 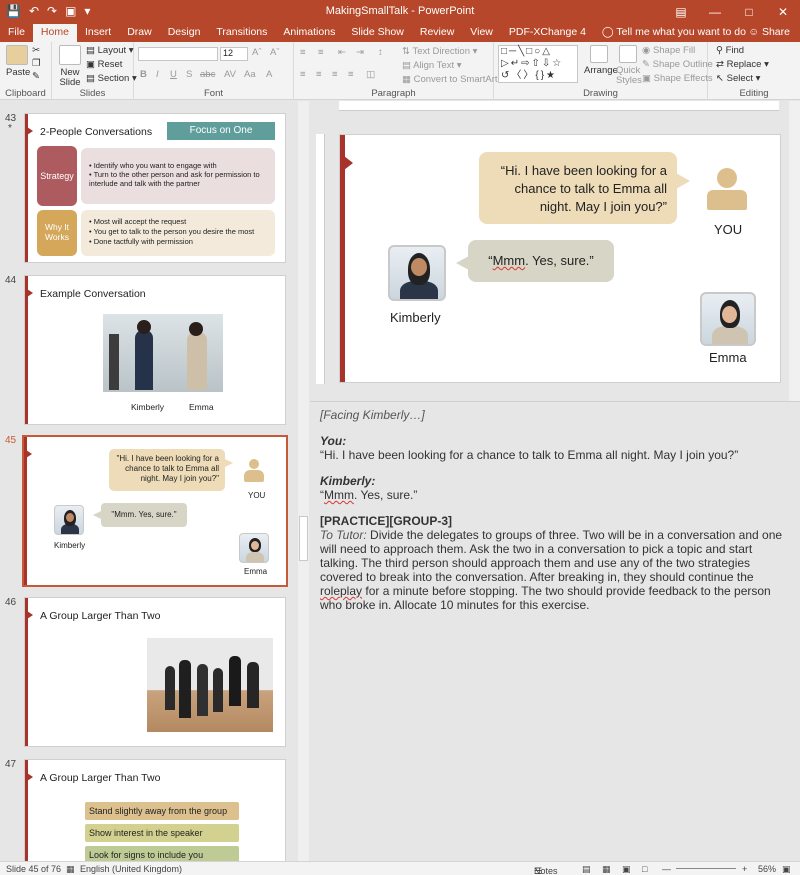 I want to click on font-name-box, so click(x=178, y=54).